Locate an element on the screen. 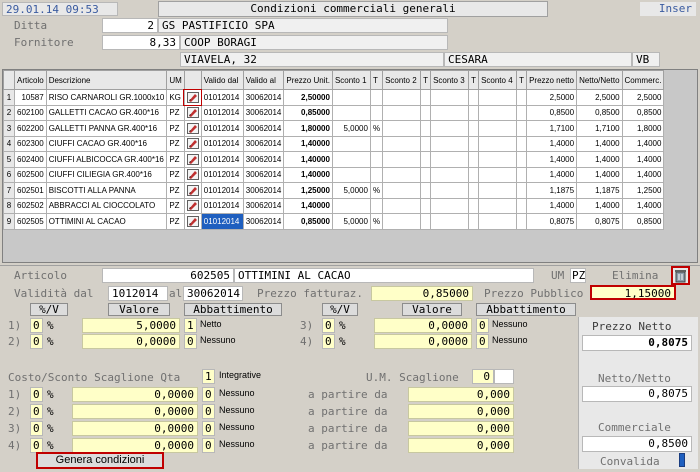 This screenshot has width=700, height=472. row-number: 4 is located at coordinates (9, 143).